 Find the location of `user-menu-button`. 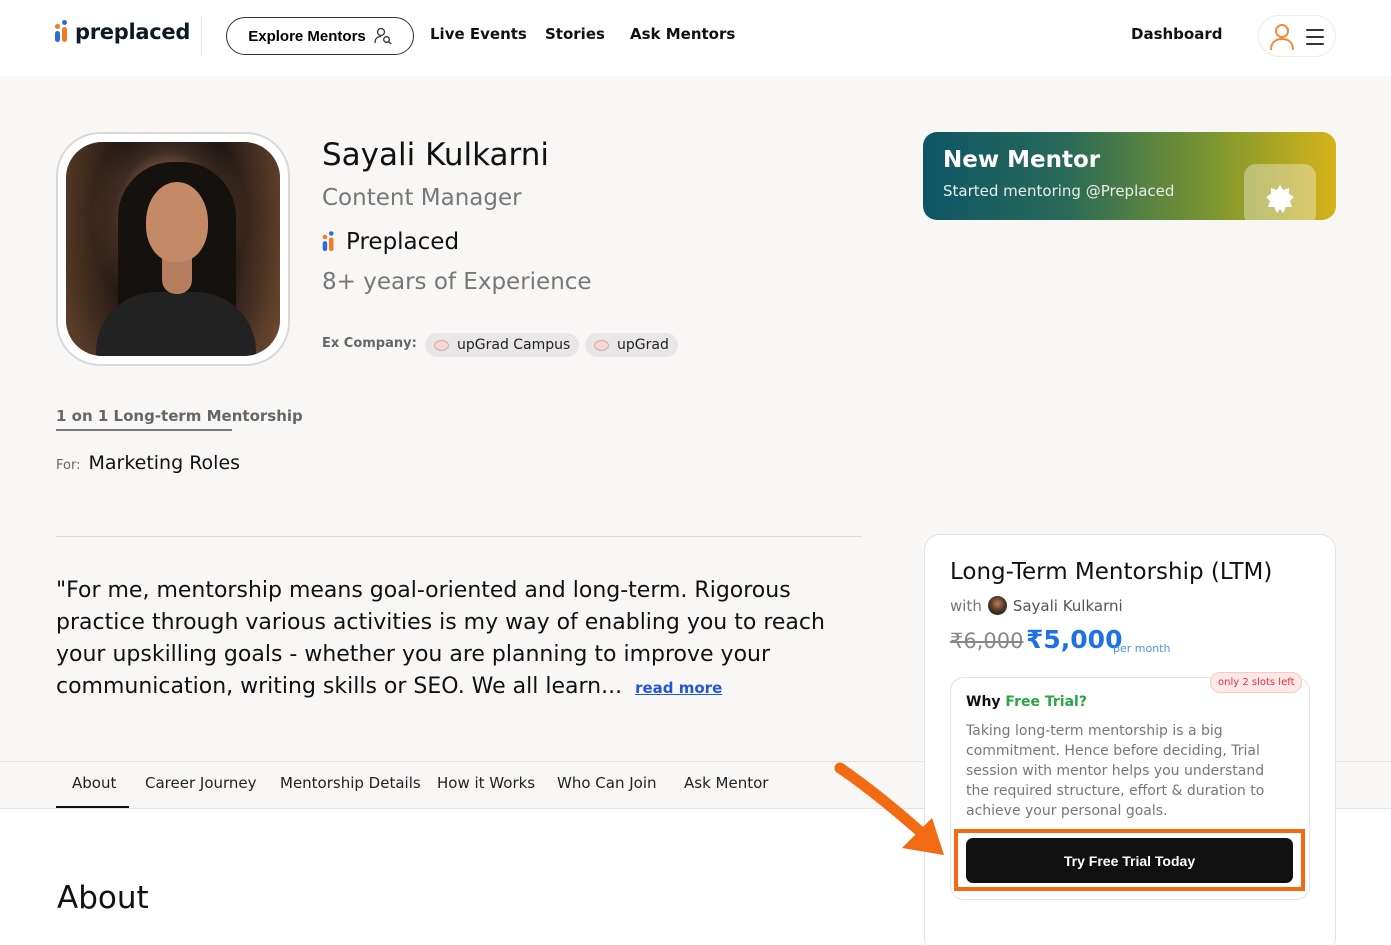

user-menu-button is located at coordinates (1297, 36).